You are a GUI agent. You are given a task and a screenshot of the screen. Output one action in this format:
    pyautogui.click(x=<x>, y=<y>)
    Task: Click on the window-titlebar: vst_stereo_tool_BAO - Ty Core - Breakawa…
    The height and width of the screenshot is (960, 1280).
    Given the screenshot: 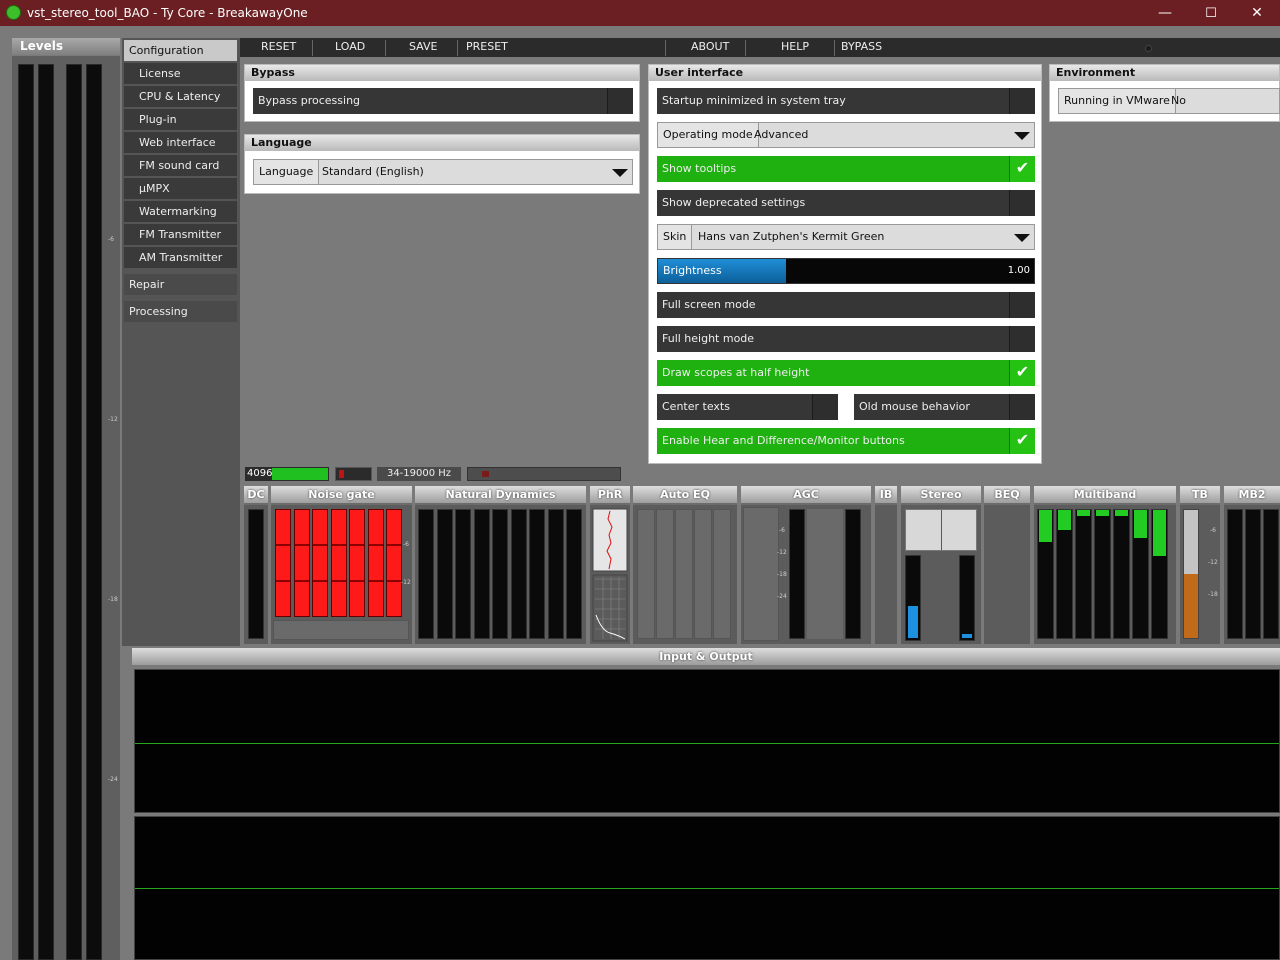 What is the action you would take?
    pyautogui.click(x=640, y=13)
    